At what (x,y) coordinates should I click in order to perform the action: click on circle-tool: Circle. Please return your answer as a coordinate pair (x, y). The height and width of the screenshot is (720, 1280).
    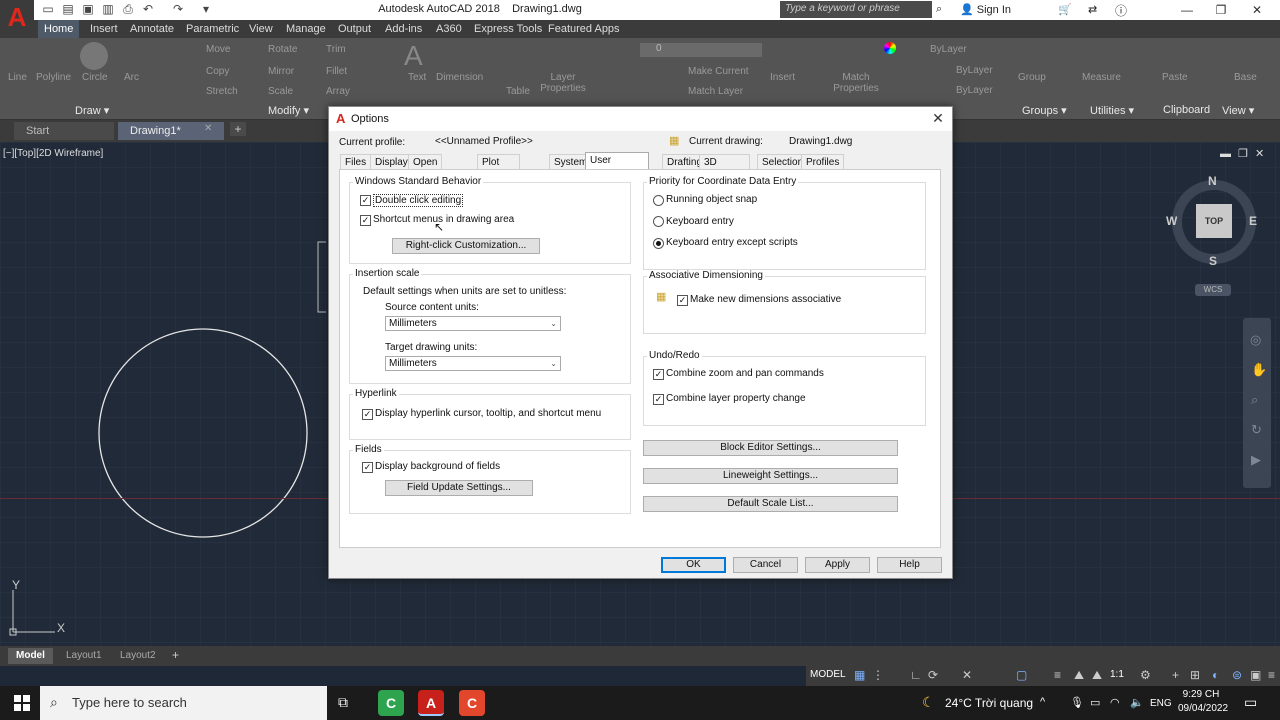
    Looking at the image, I should click on (95, 77).